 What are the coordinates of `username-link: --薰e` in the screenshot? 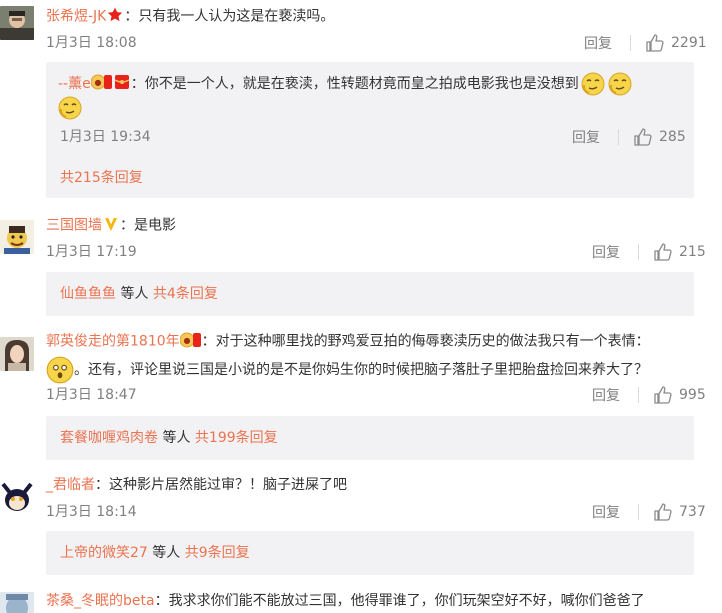 It's located at (74, 84).